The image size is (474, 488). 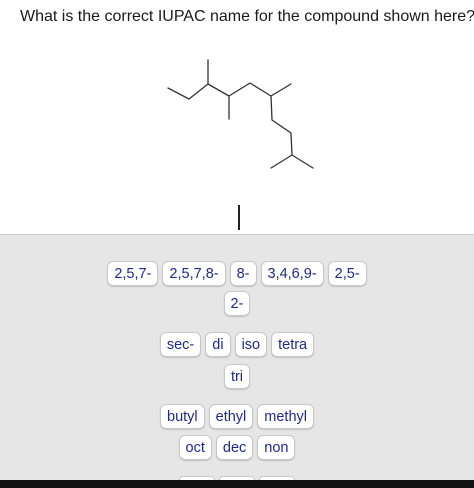 What do you see at coordinates (243, 273) in the screenshot?
I see `tile-8: 8-` at bounding box center [243, 273].